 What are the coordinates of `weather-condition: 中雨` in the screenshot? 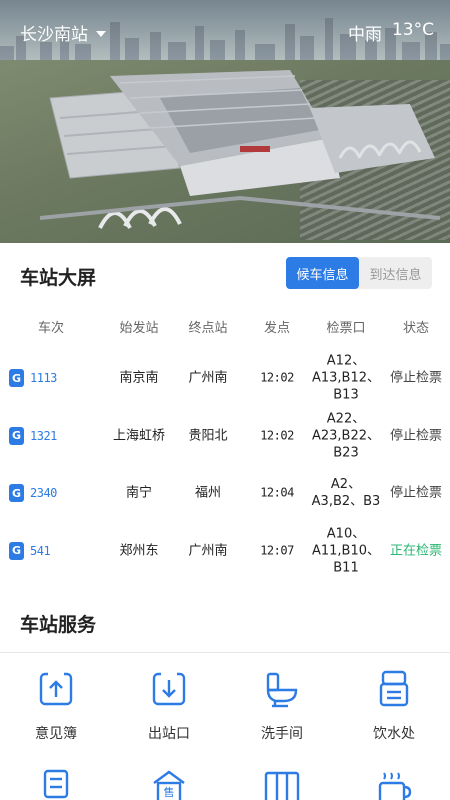 It's located at (364, 35).